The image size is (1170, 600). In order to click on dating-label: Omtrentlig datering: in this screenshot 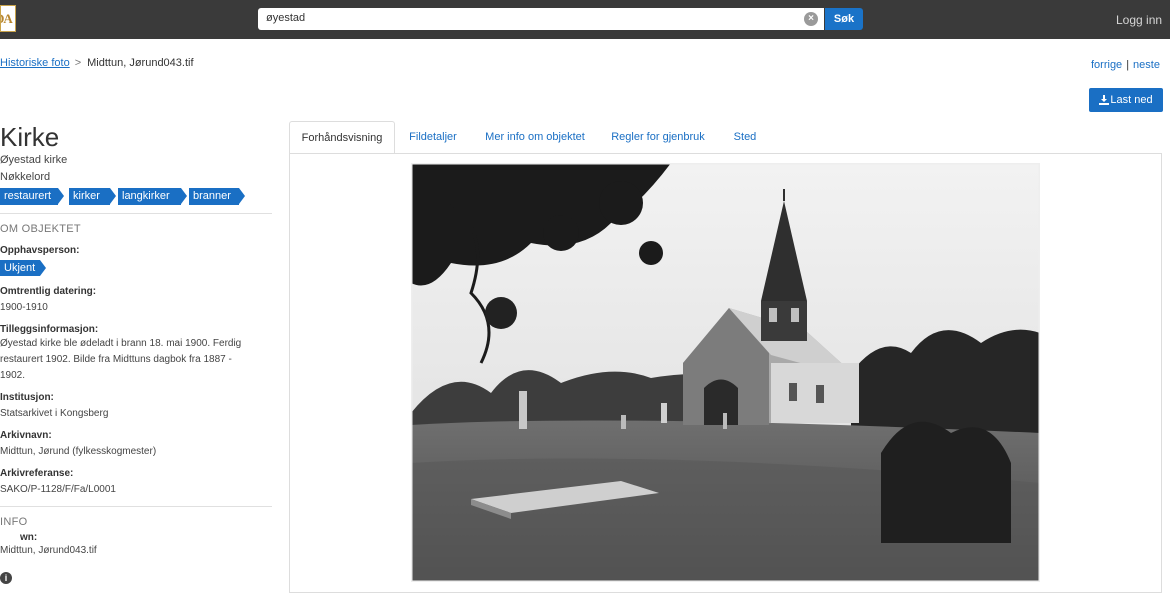, I will do `click(48, 291)`.